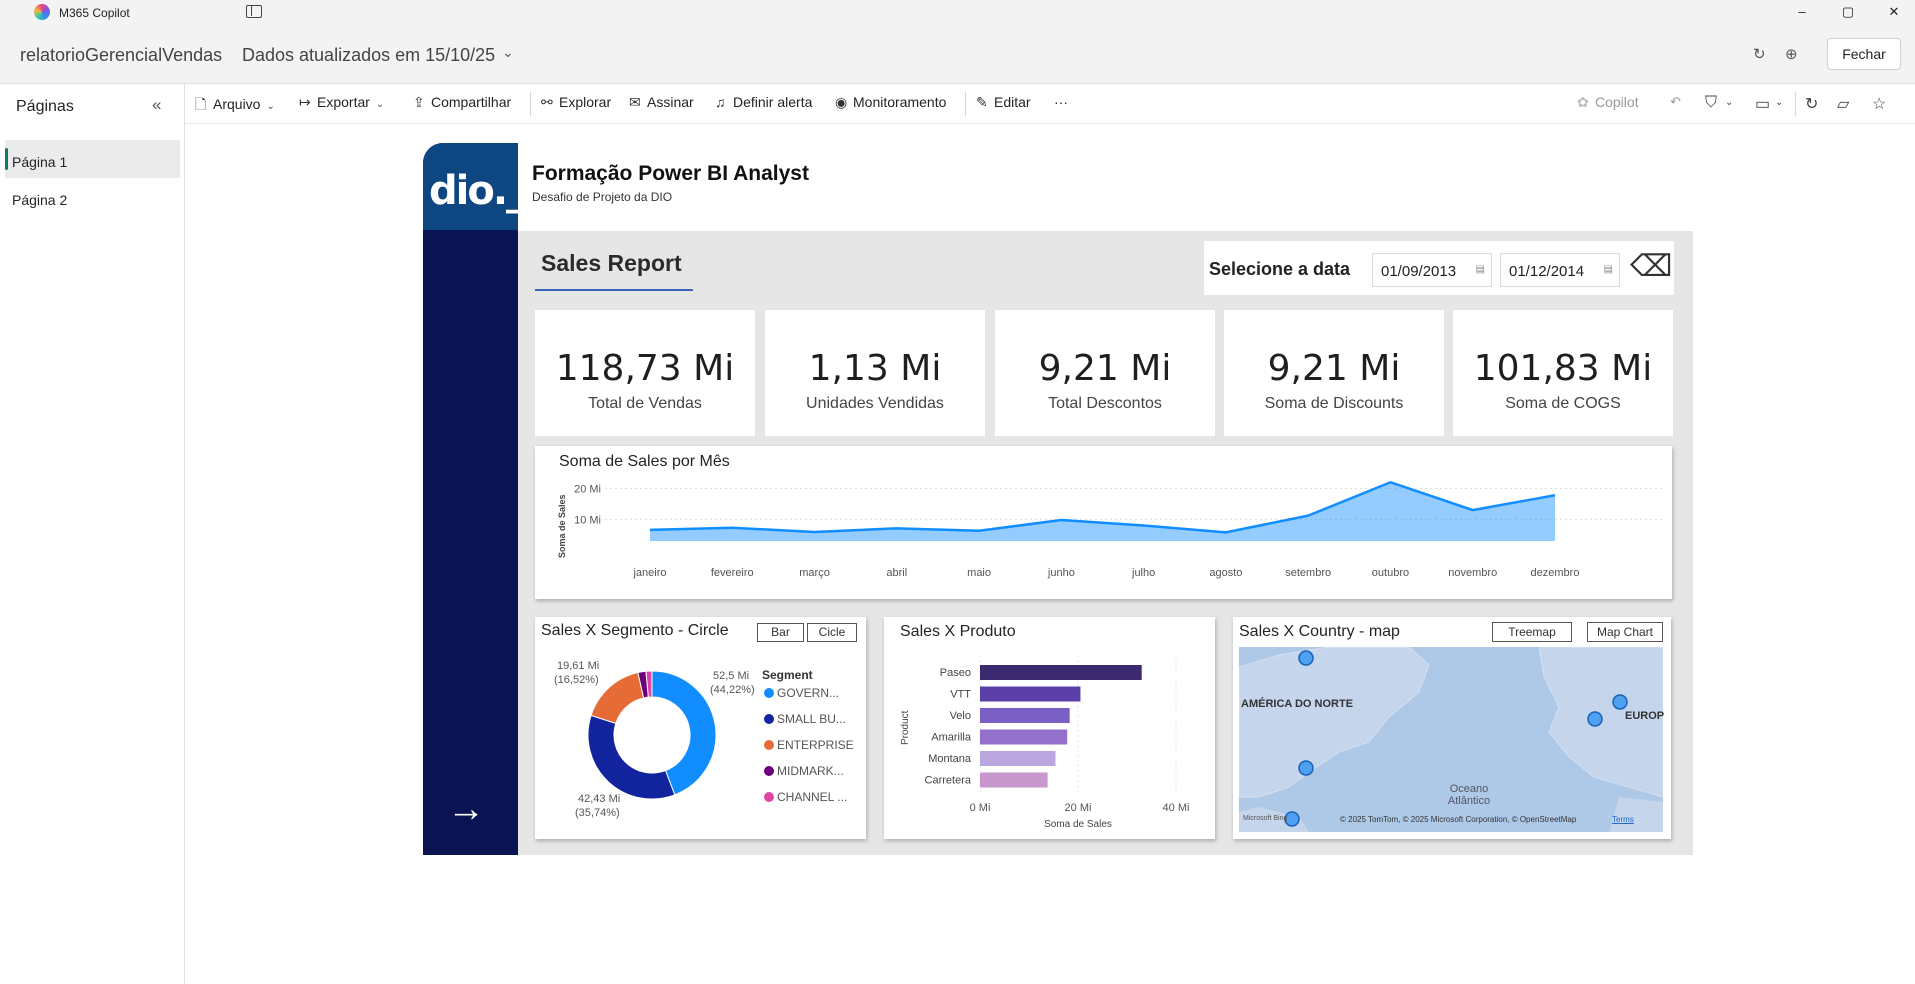 This screenshot has width=1915, height=984. I want to click on y-tick-label: 20 Mi, so click(587, 489).